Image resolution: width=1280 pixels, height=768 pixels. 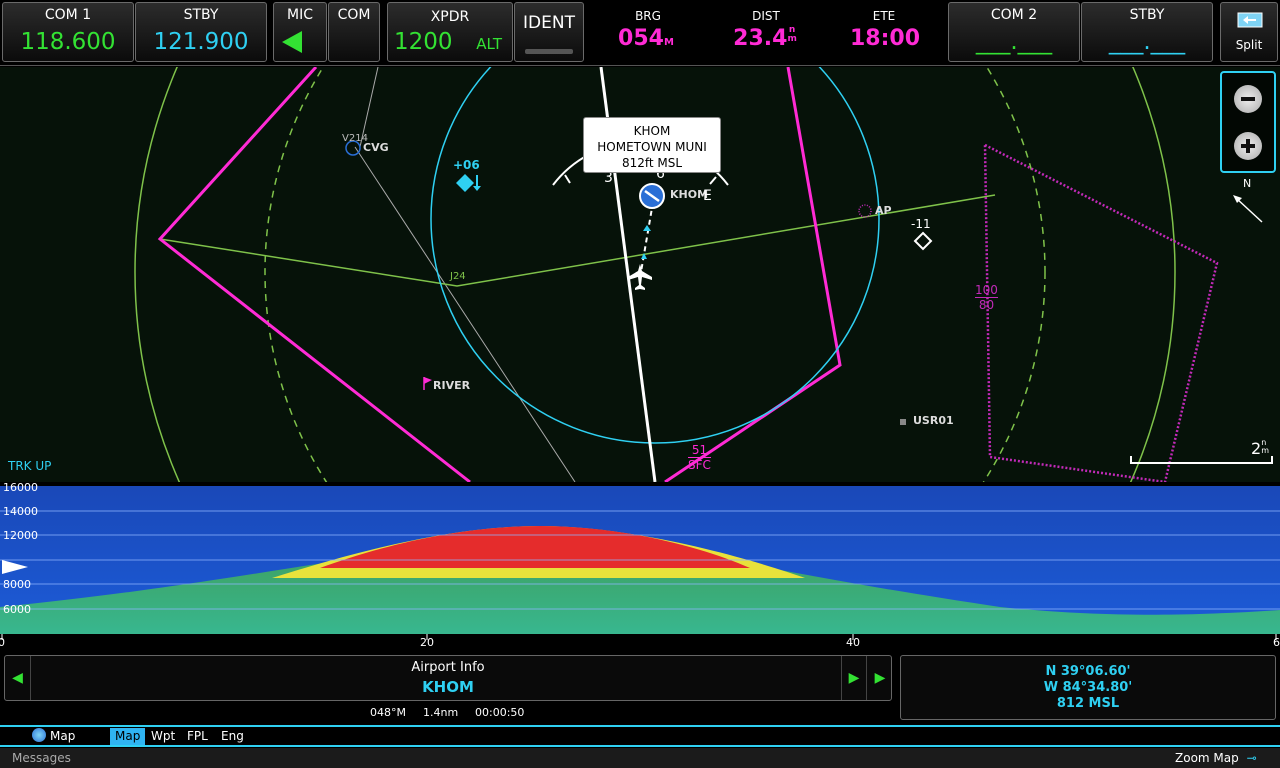 I want to click on ete-label: ETE, so click(x=884, y=16).